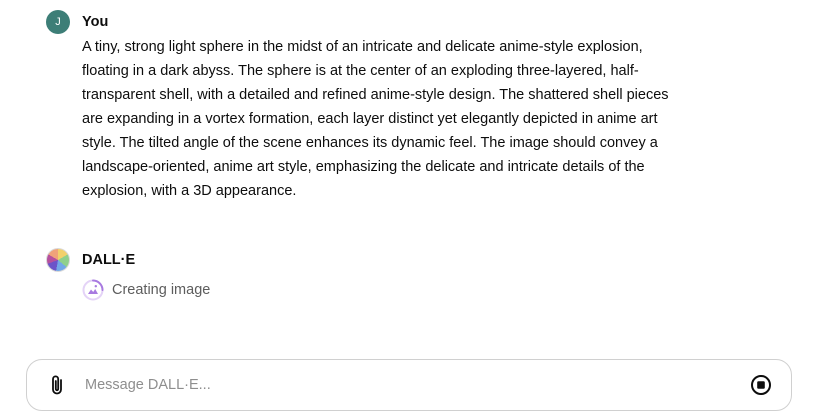  I want to click on message-input, so click(416, 385).